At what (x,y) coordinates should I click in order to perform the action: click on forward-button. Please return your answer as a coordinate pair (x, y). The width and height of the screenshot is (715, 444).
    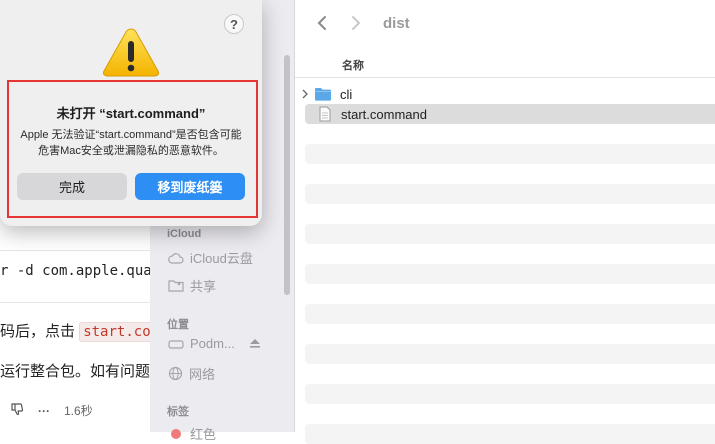
    Looking at the image, I should click on (356, 23).